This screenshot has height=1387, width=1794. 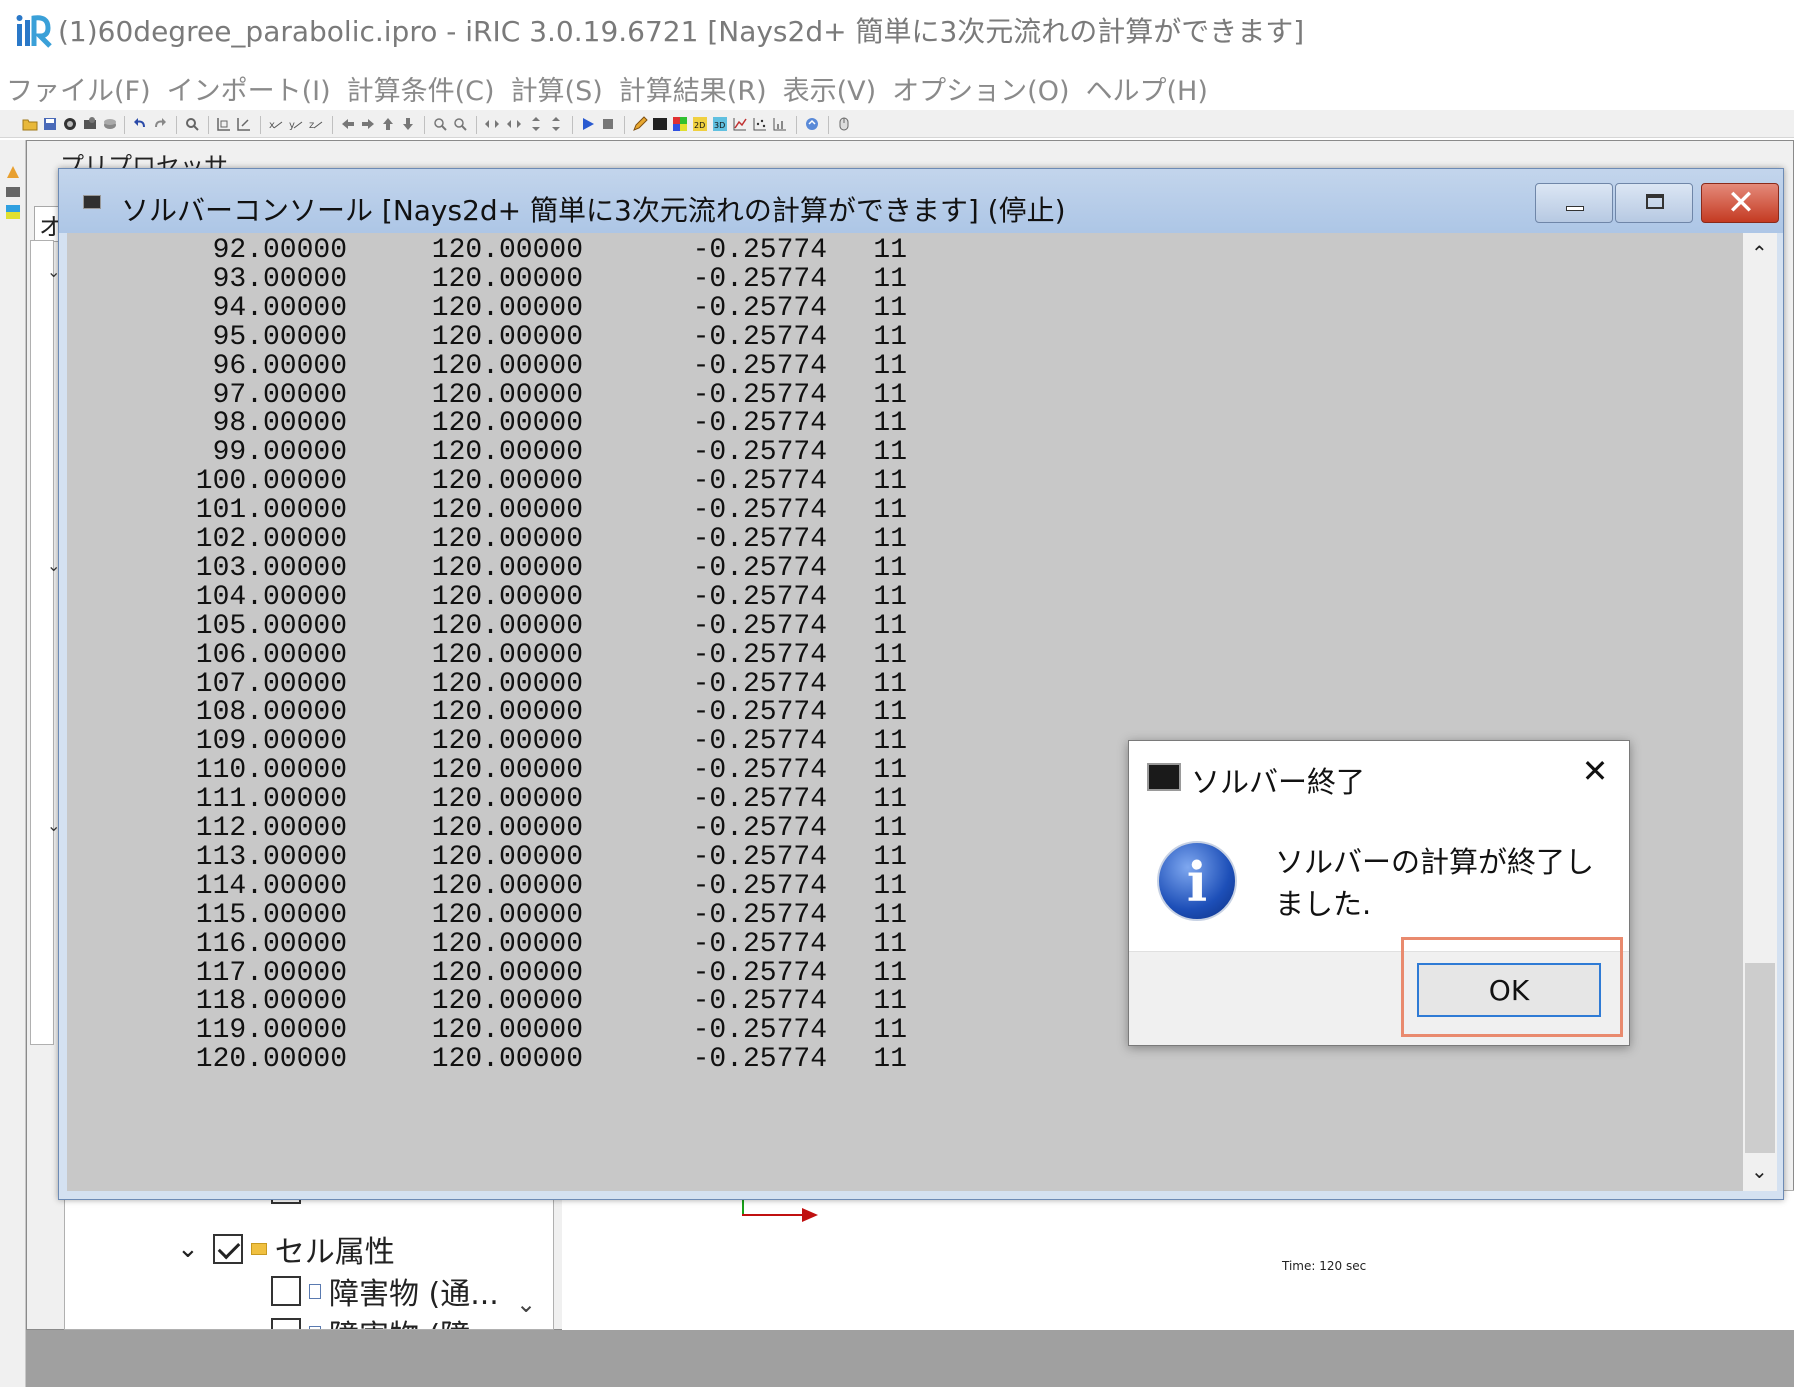 What do you see at coordinates (70, 124) in the screenshot?
I see `snapshot-icon` at bounding box center [70, 124].